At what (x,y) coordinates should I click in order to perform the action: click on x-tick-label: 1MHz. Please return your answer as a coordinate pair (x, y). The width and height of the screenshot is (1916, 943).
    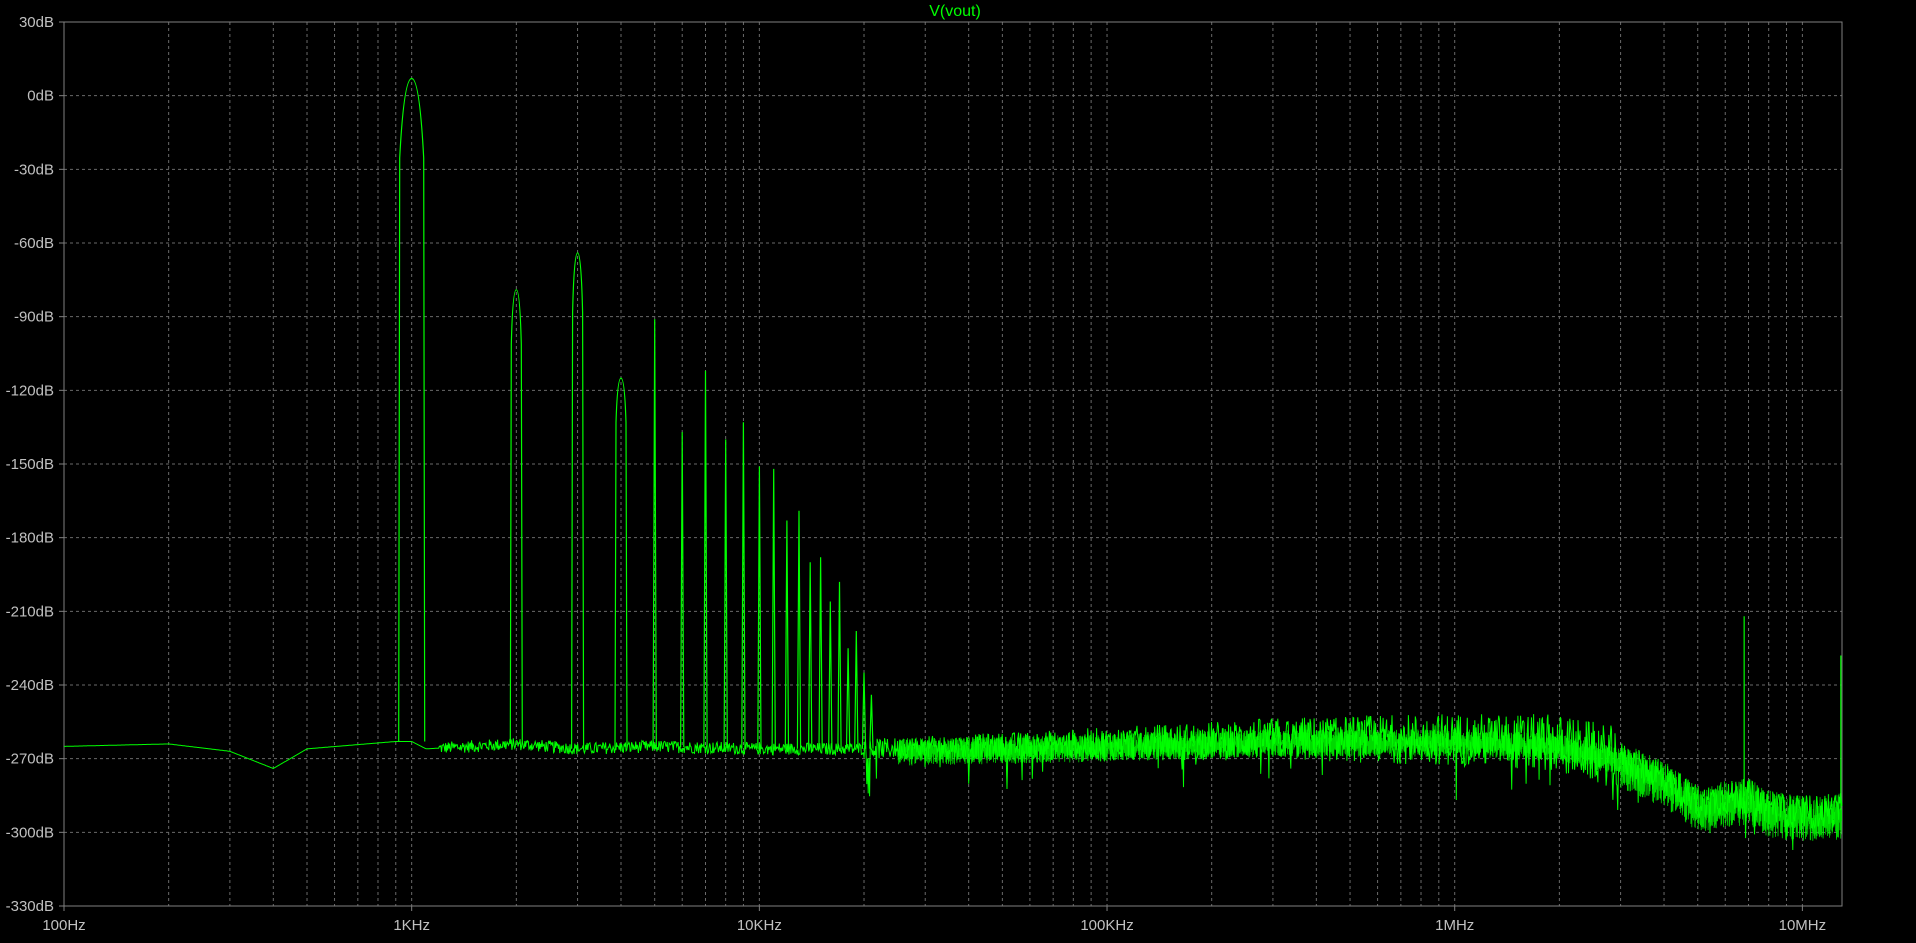
    Looking at the image, I should click on (1454, 925).